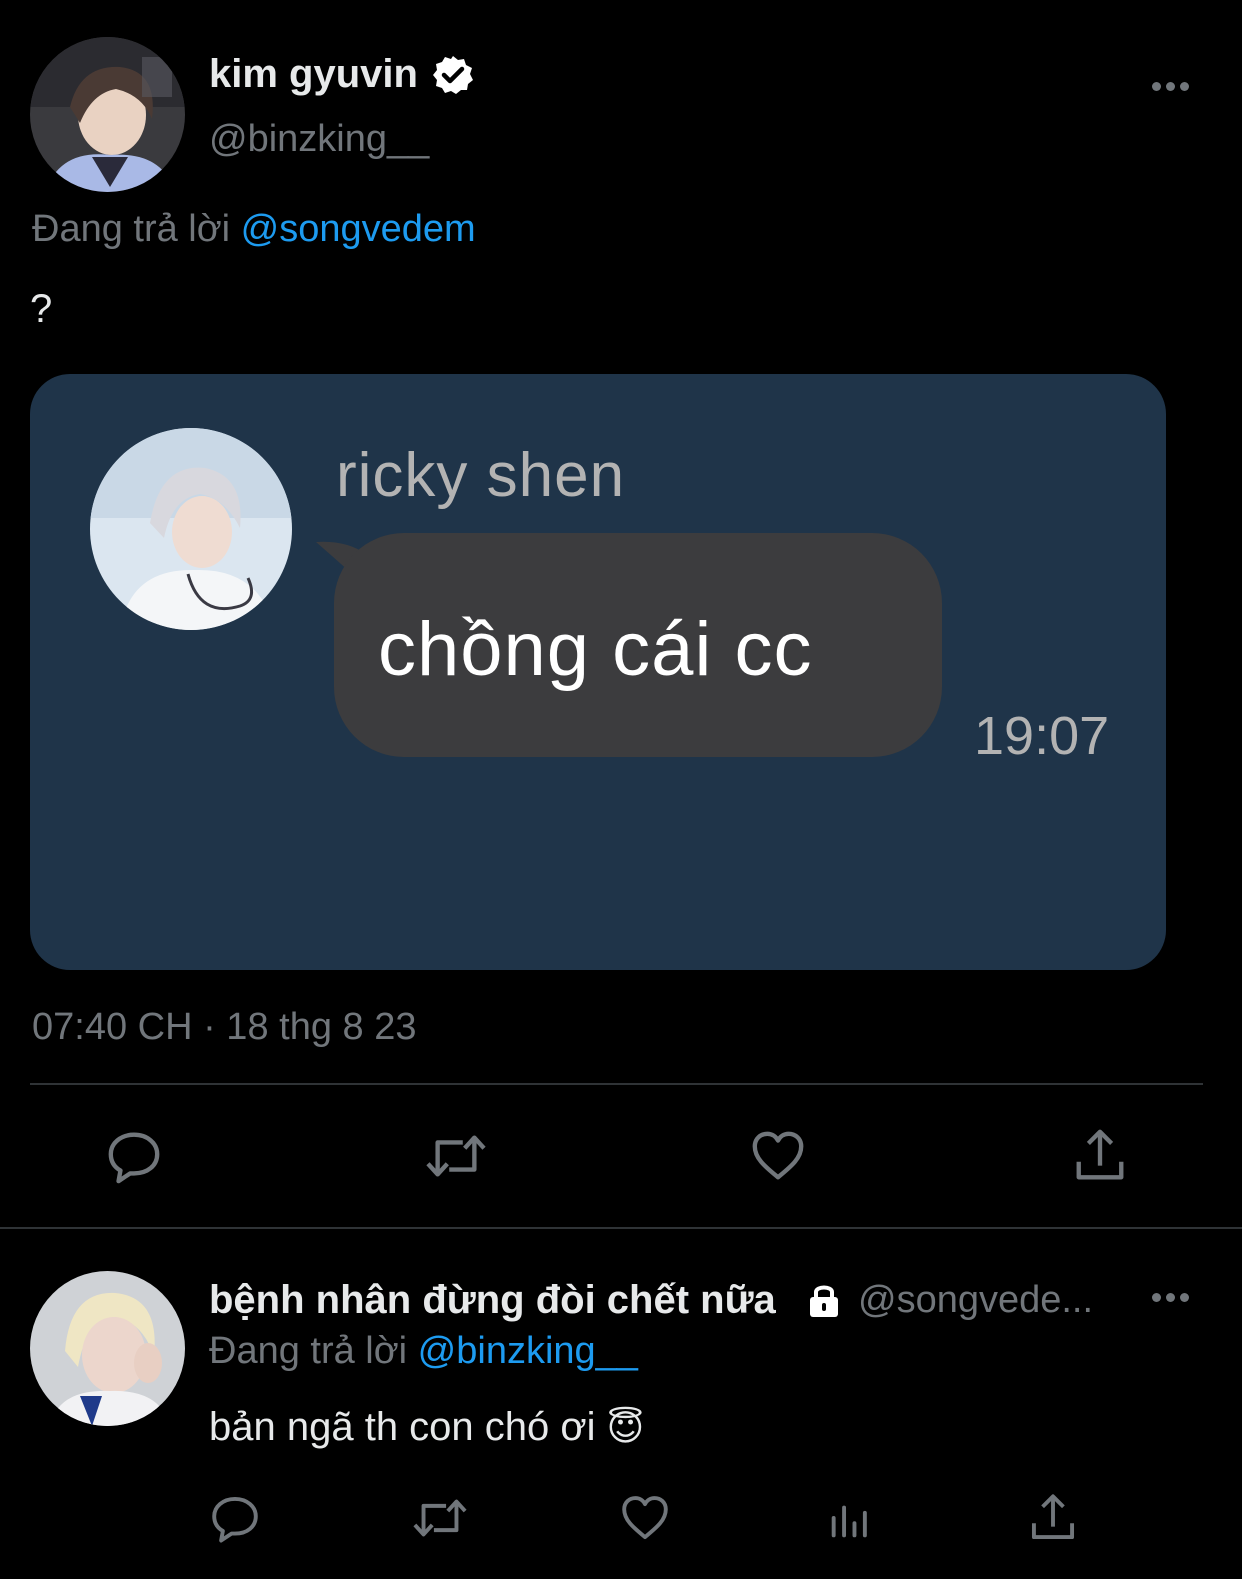 Image resolution: width=1242 pixels, height=1579 pixels. I want to click on chat-avatar, so click(191, 529).